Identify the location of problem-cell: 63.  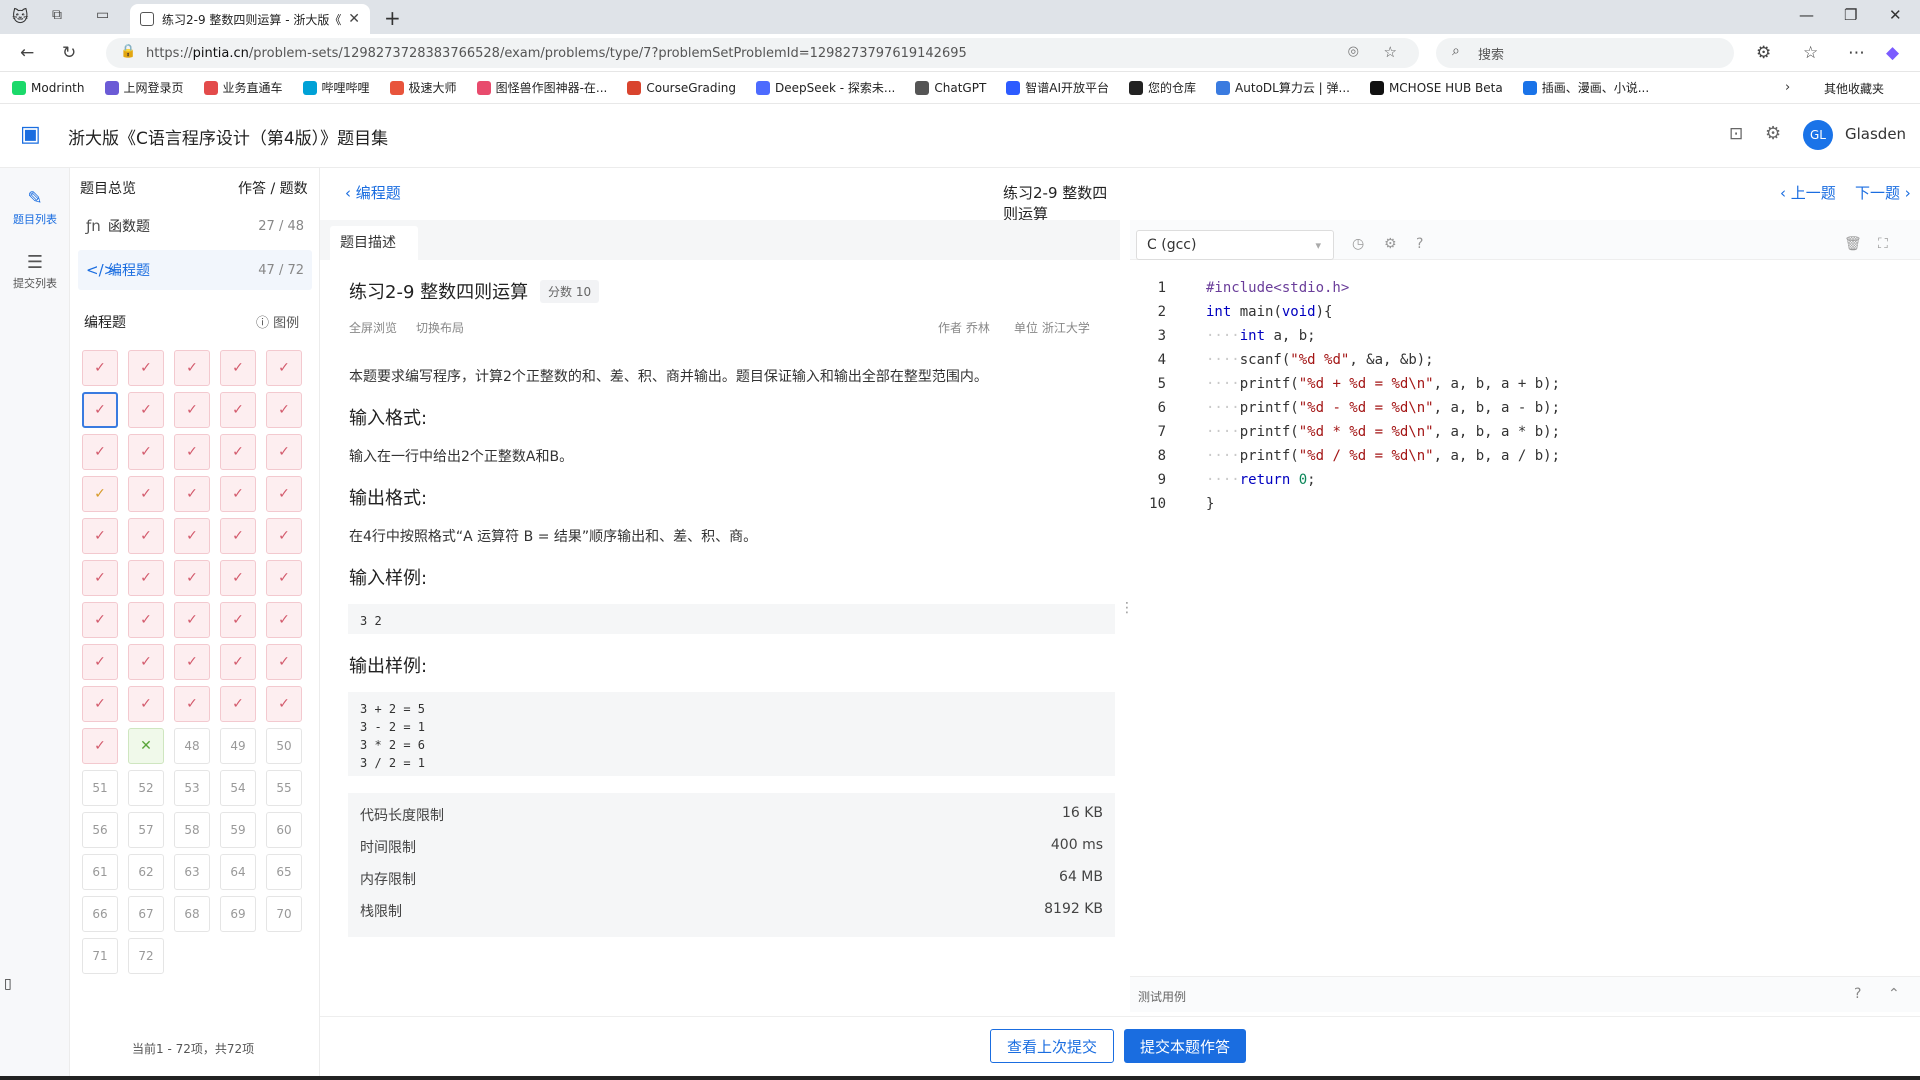
(192, 872).